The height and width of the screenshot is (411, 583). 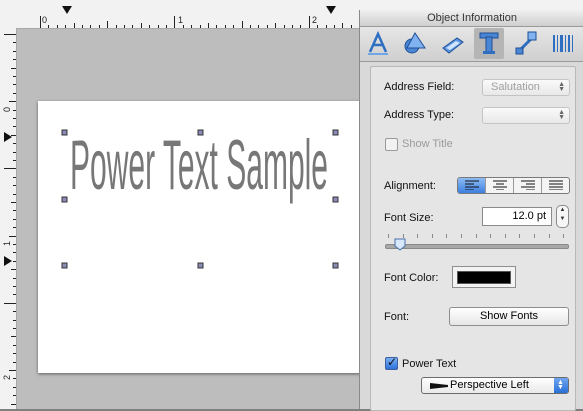 I want to click on align-right-button, so click(x=528, y=185).